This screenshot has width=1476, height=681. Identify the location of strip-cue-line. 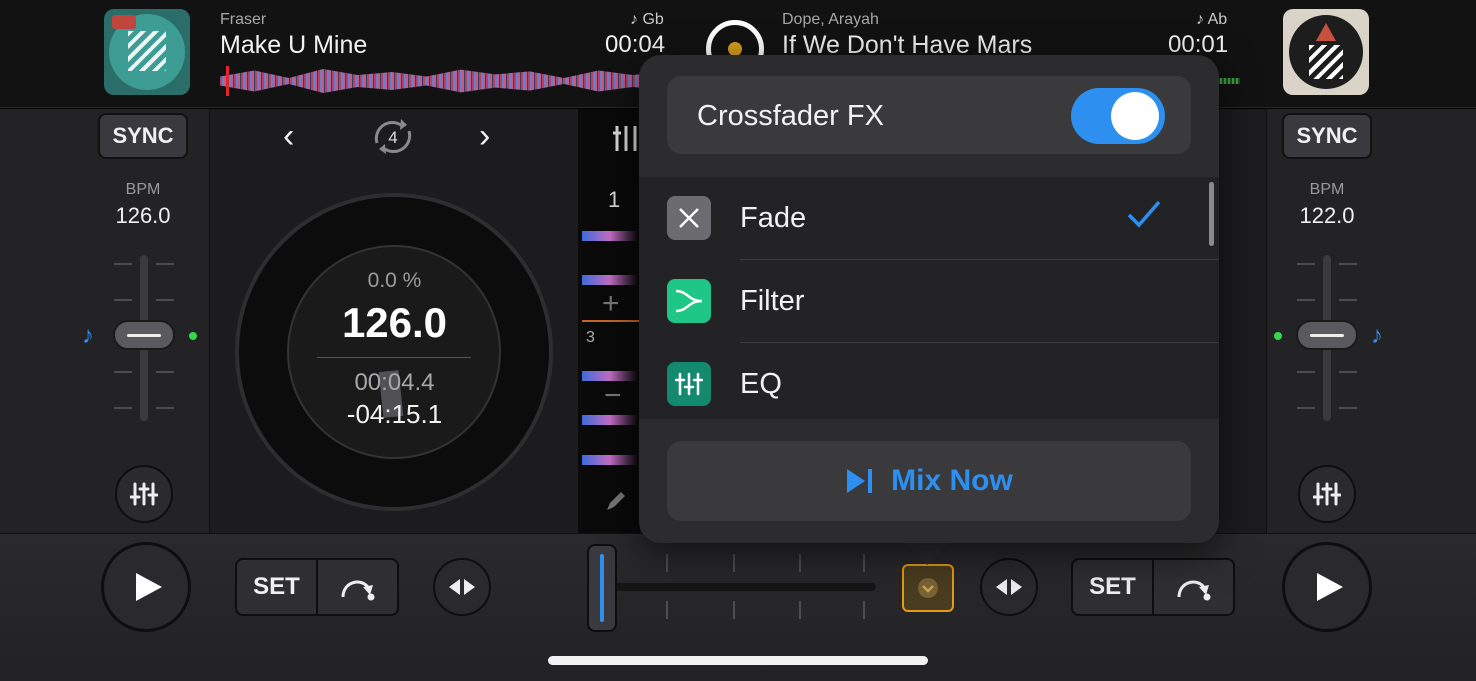
(611, 321).